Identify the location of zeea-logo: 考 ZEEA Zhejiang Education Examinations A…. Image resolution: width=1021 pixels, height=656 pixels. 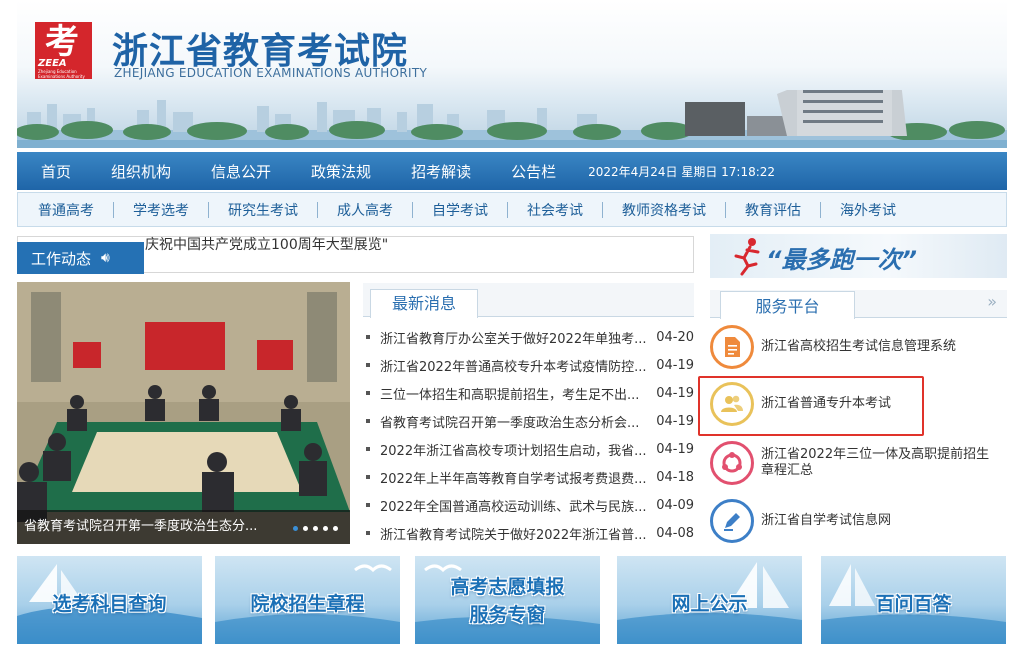
(63, 50).